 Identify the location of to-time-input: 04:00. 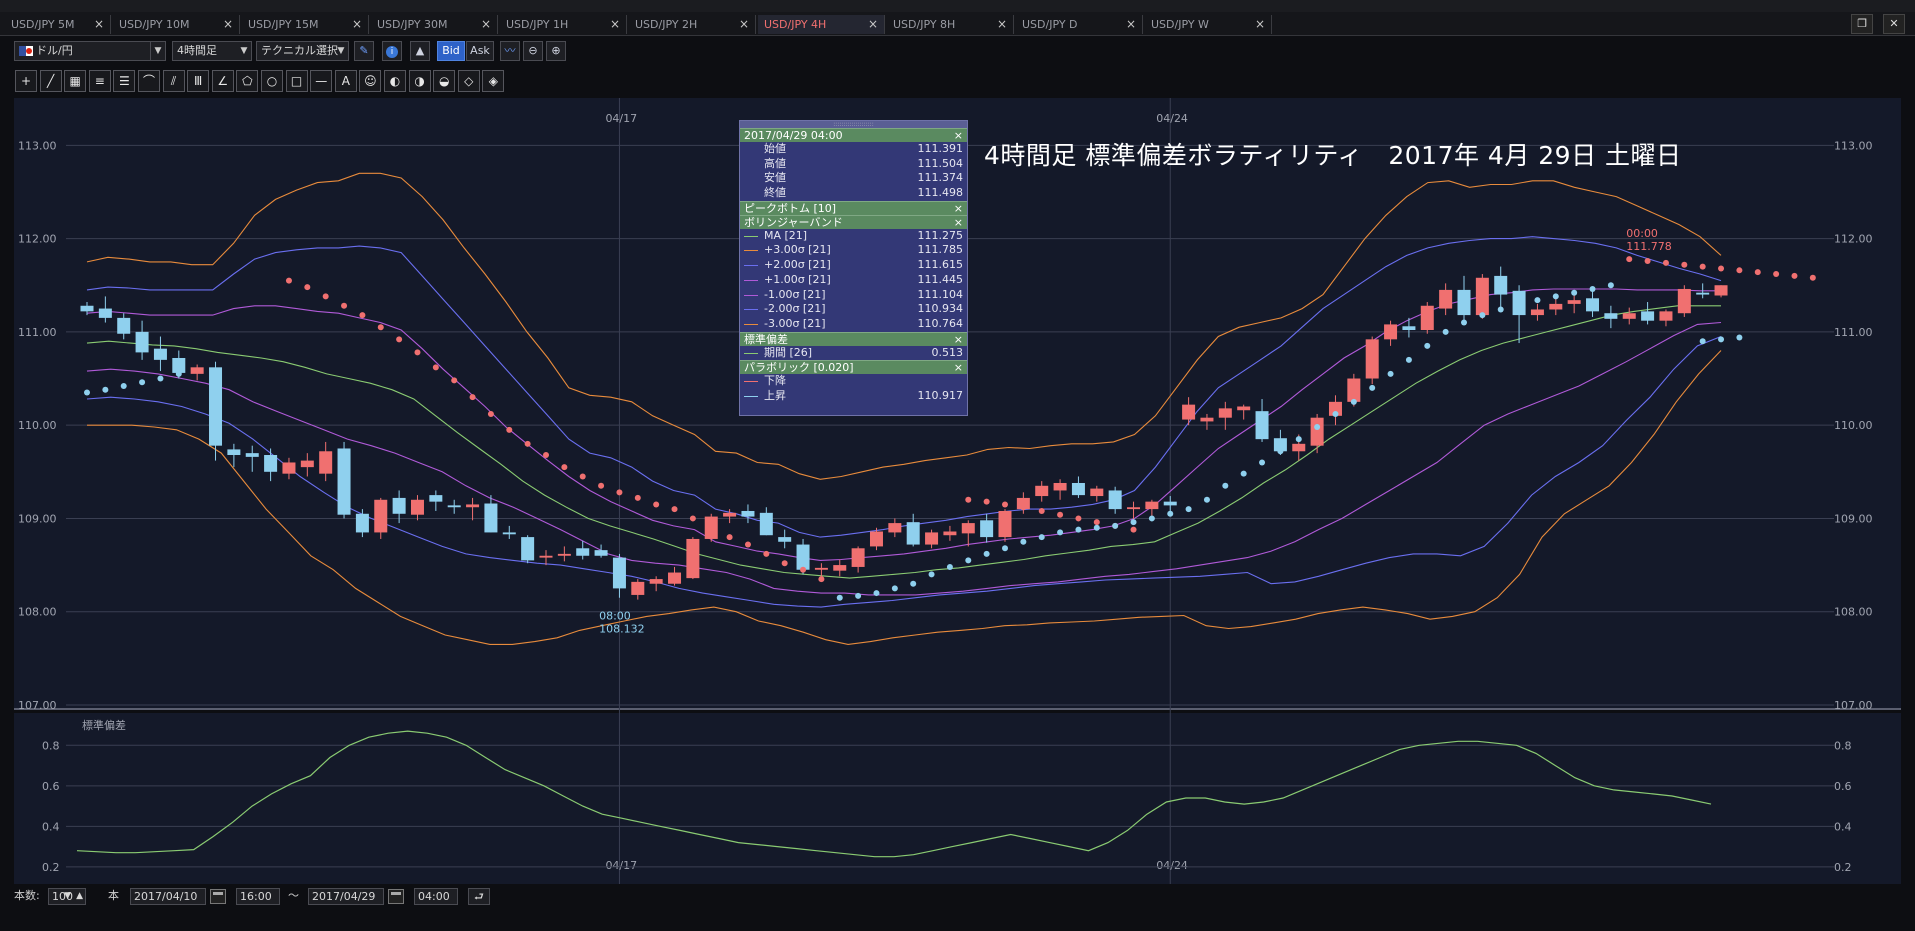
(436, 896).